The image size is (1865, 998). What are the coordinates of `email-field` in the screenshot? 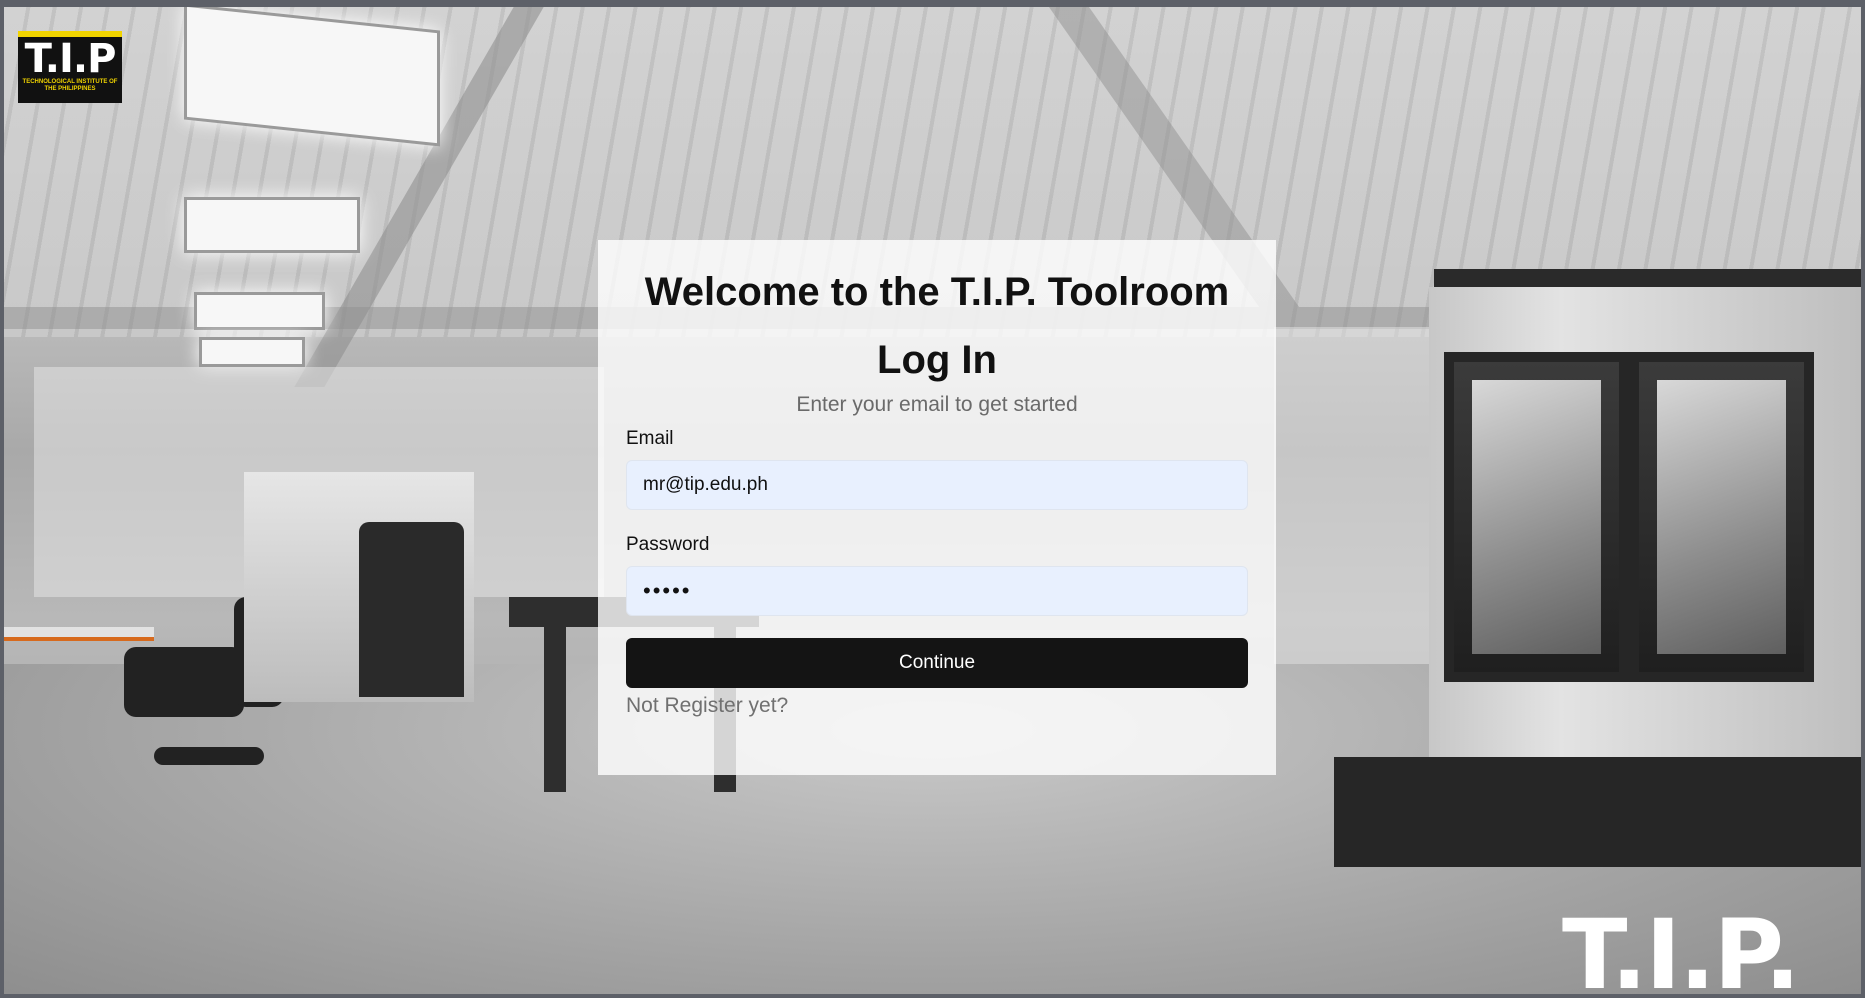 It's located at (937, 485).